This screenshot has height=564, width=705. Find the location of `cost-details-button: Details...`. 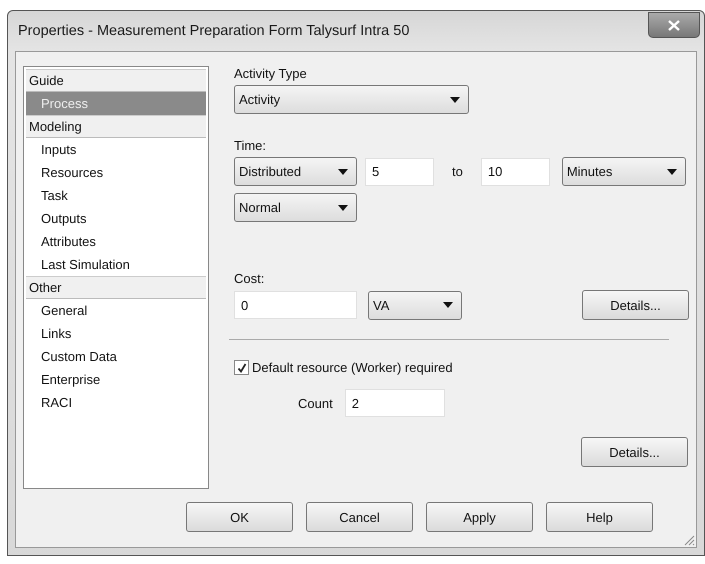

cost-details-button: Details... is located at coordinates (635, 305).